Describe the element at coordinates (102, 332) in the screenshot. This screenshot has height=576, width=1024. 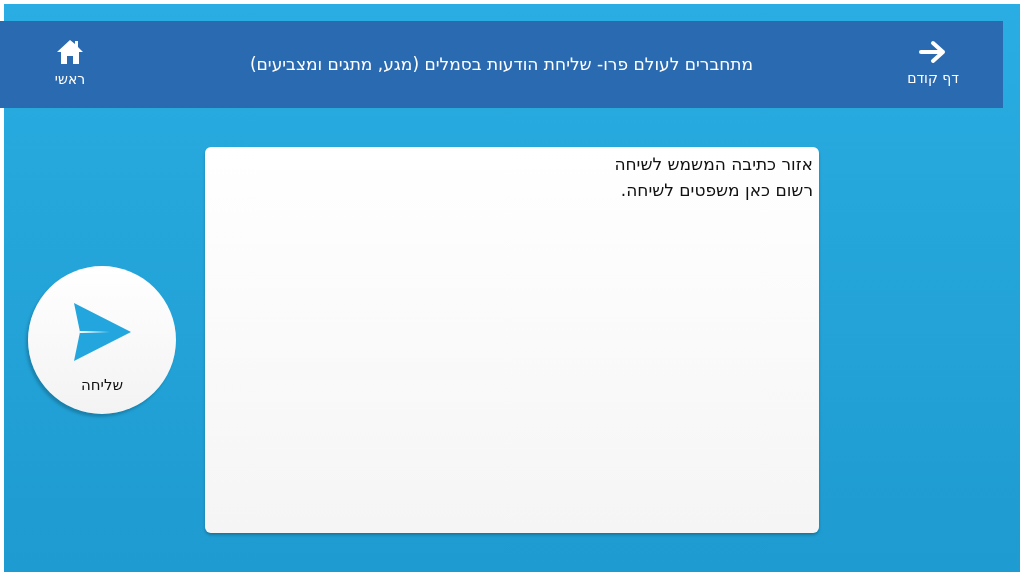
I see `send-icon` at that location.